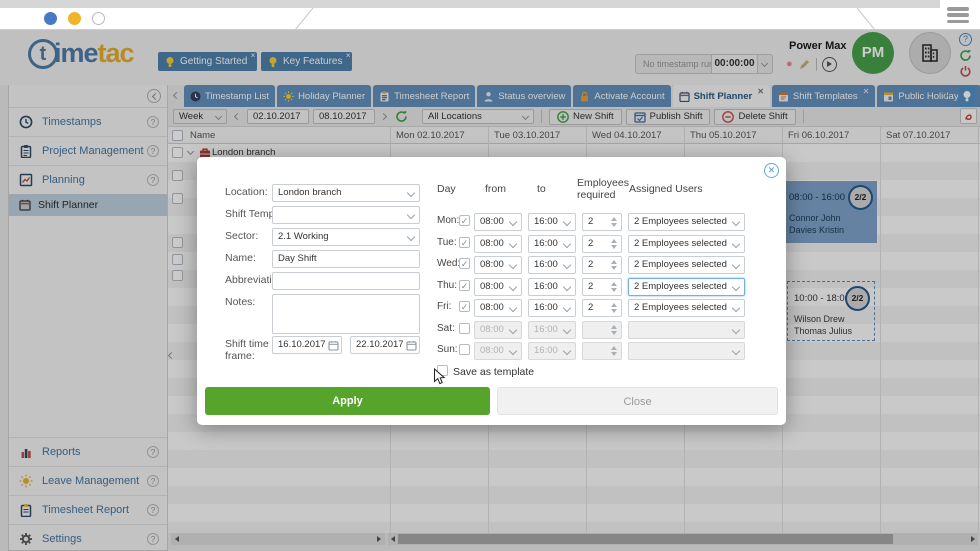 Image resolution: width=980 pixels, height=551 pixels. What do you see at coordinates (447, 349) in the screenshot?
I see `day-label: Sun:` at bounding box center [447, 349].